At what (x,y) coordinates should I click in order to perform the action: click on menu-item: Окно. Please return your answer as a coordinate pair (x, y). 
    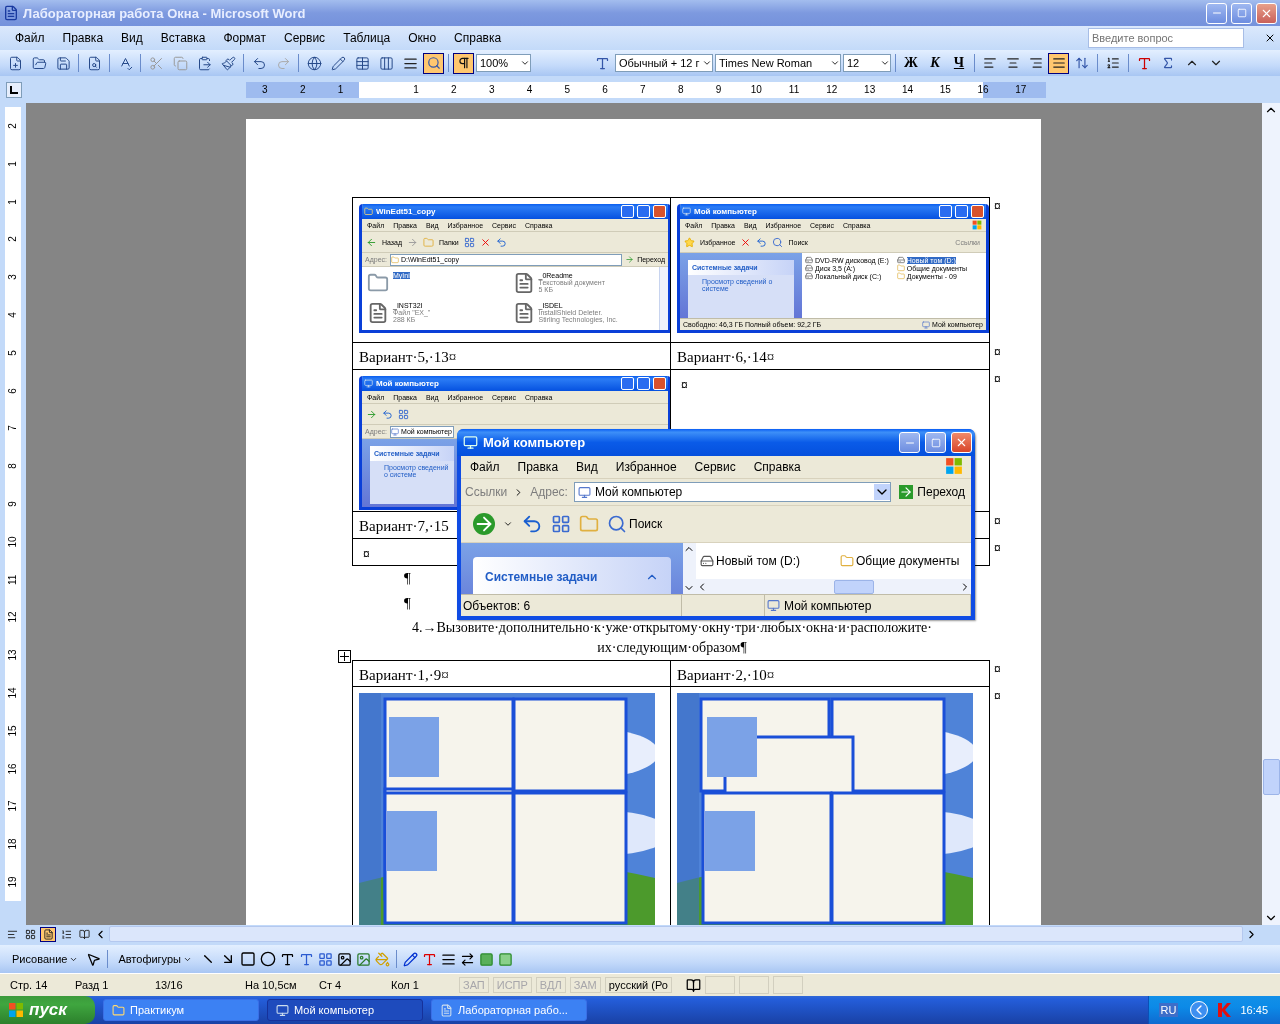
    Looking at the image, I should click on (422, 38).